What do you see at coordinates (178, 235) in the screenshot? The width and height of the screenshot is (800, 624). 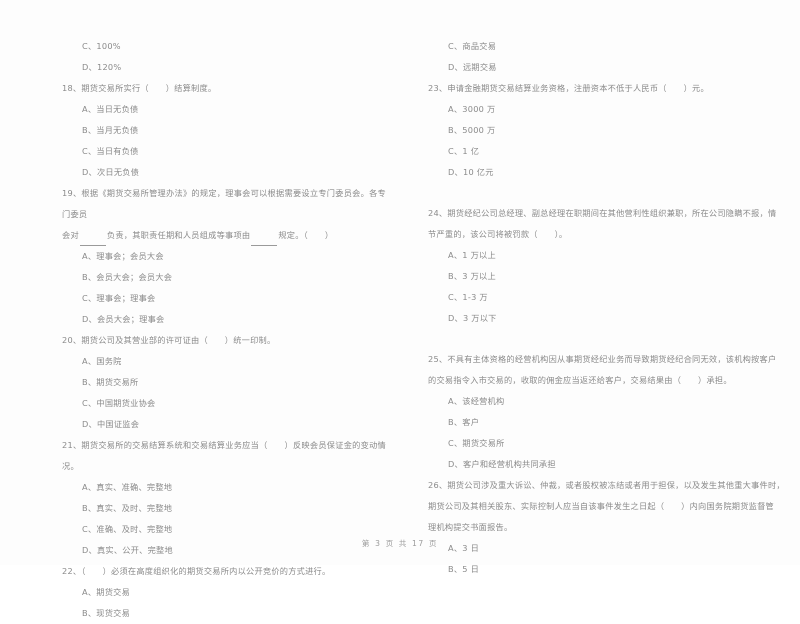 I see `question-19-stem-part-b: 负责，其职责任期和人员组成等事项由` at bounding box center [178, 235].